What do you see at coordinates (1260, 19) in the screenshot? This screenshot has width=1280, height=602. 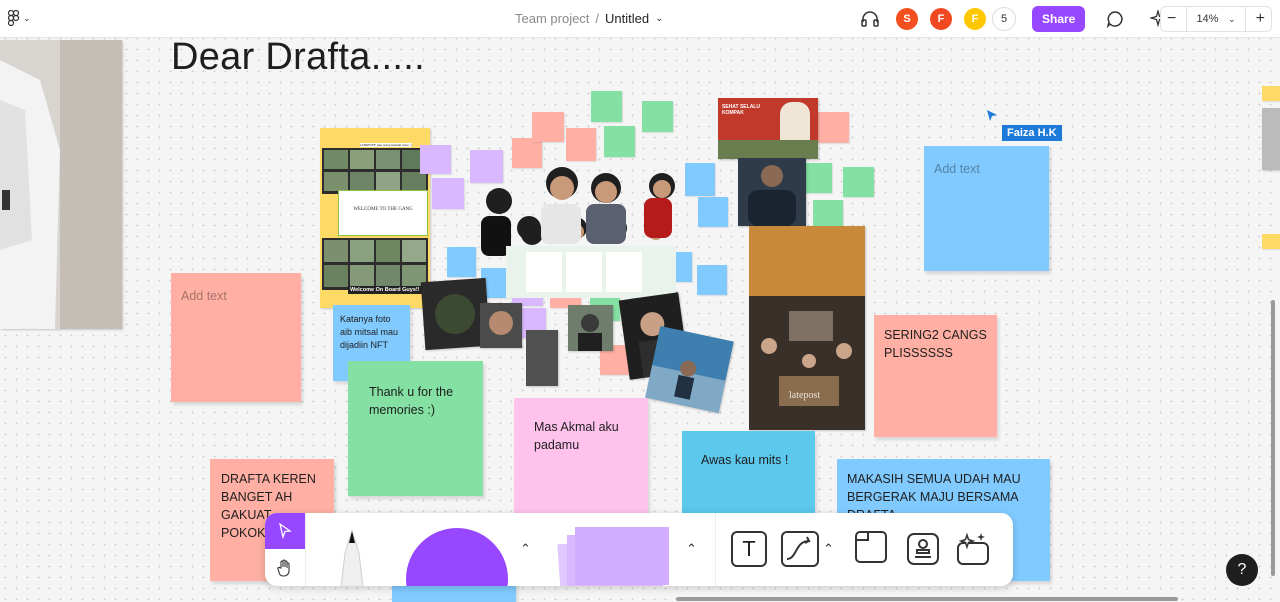 I see `zoom-in-button: +` at bounding box center [1260, 19].